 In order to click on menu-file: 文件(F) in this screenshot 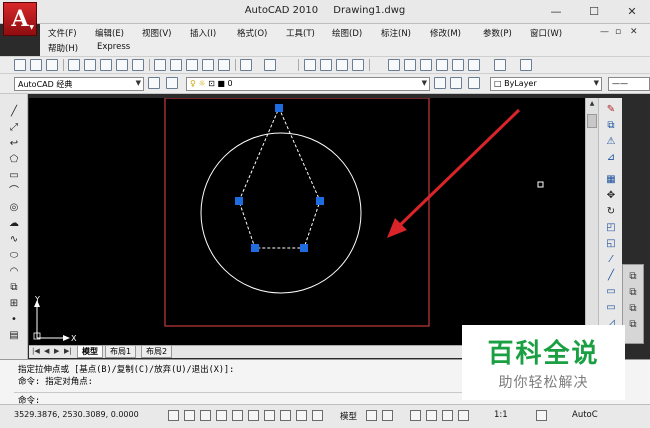, I will do `click(62, 33)`.